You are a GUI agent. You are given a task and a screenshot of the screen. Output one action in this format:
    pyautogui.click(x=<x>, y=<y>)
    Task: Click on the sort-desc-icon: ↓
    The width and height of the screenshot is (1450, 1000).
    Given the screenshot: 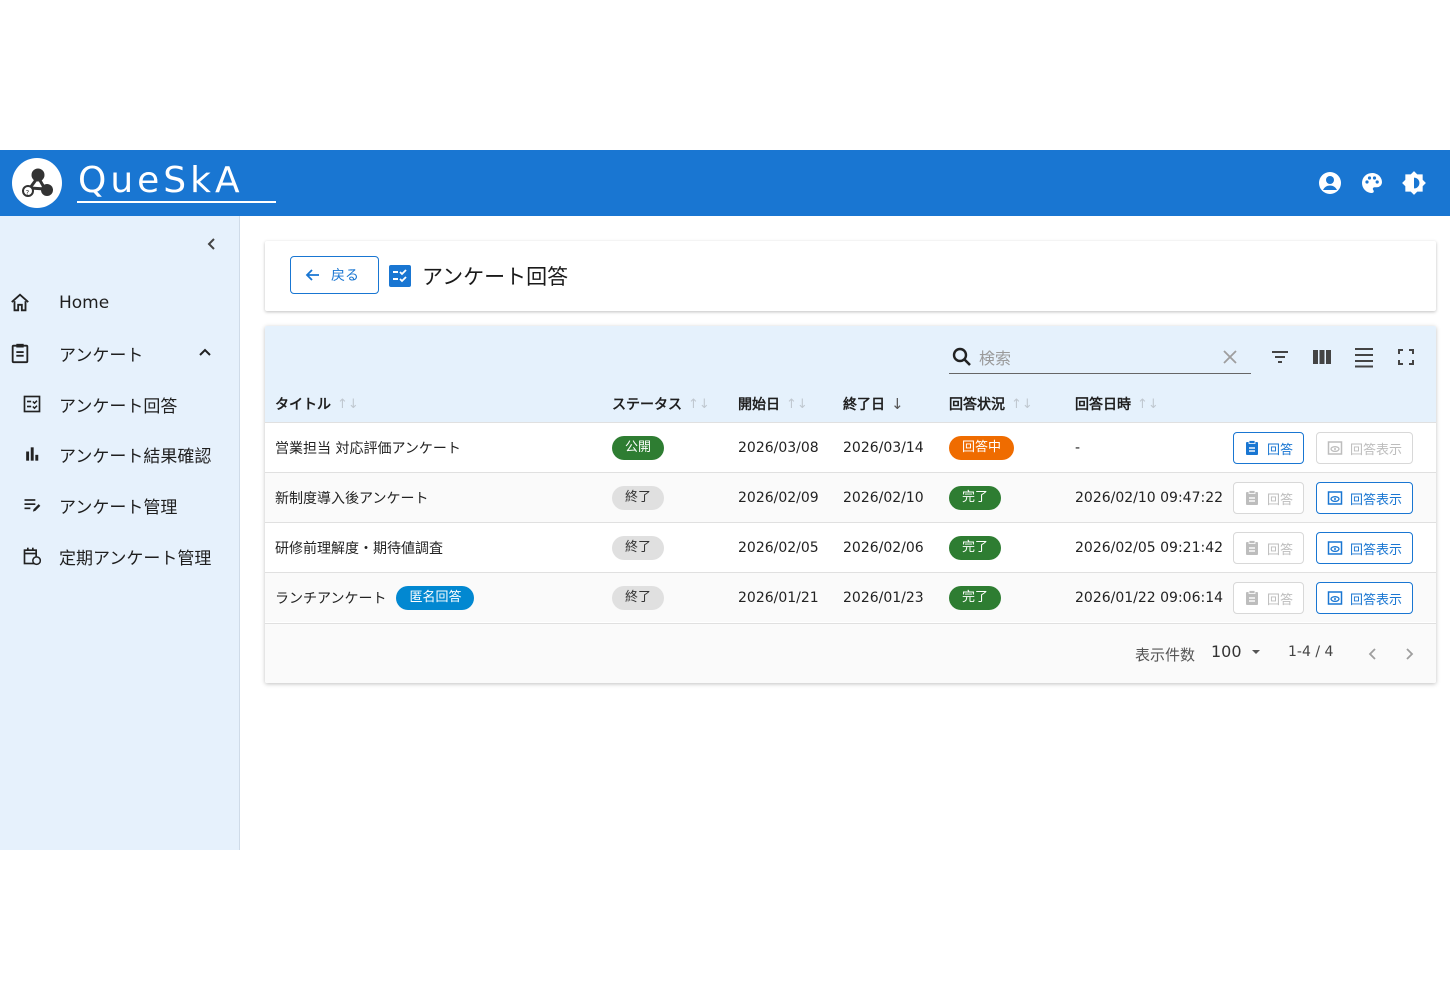 What is the action you would take?
    pyautogui.click(x=897, y=404)
    